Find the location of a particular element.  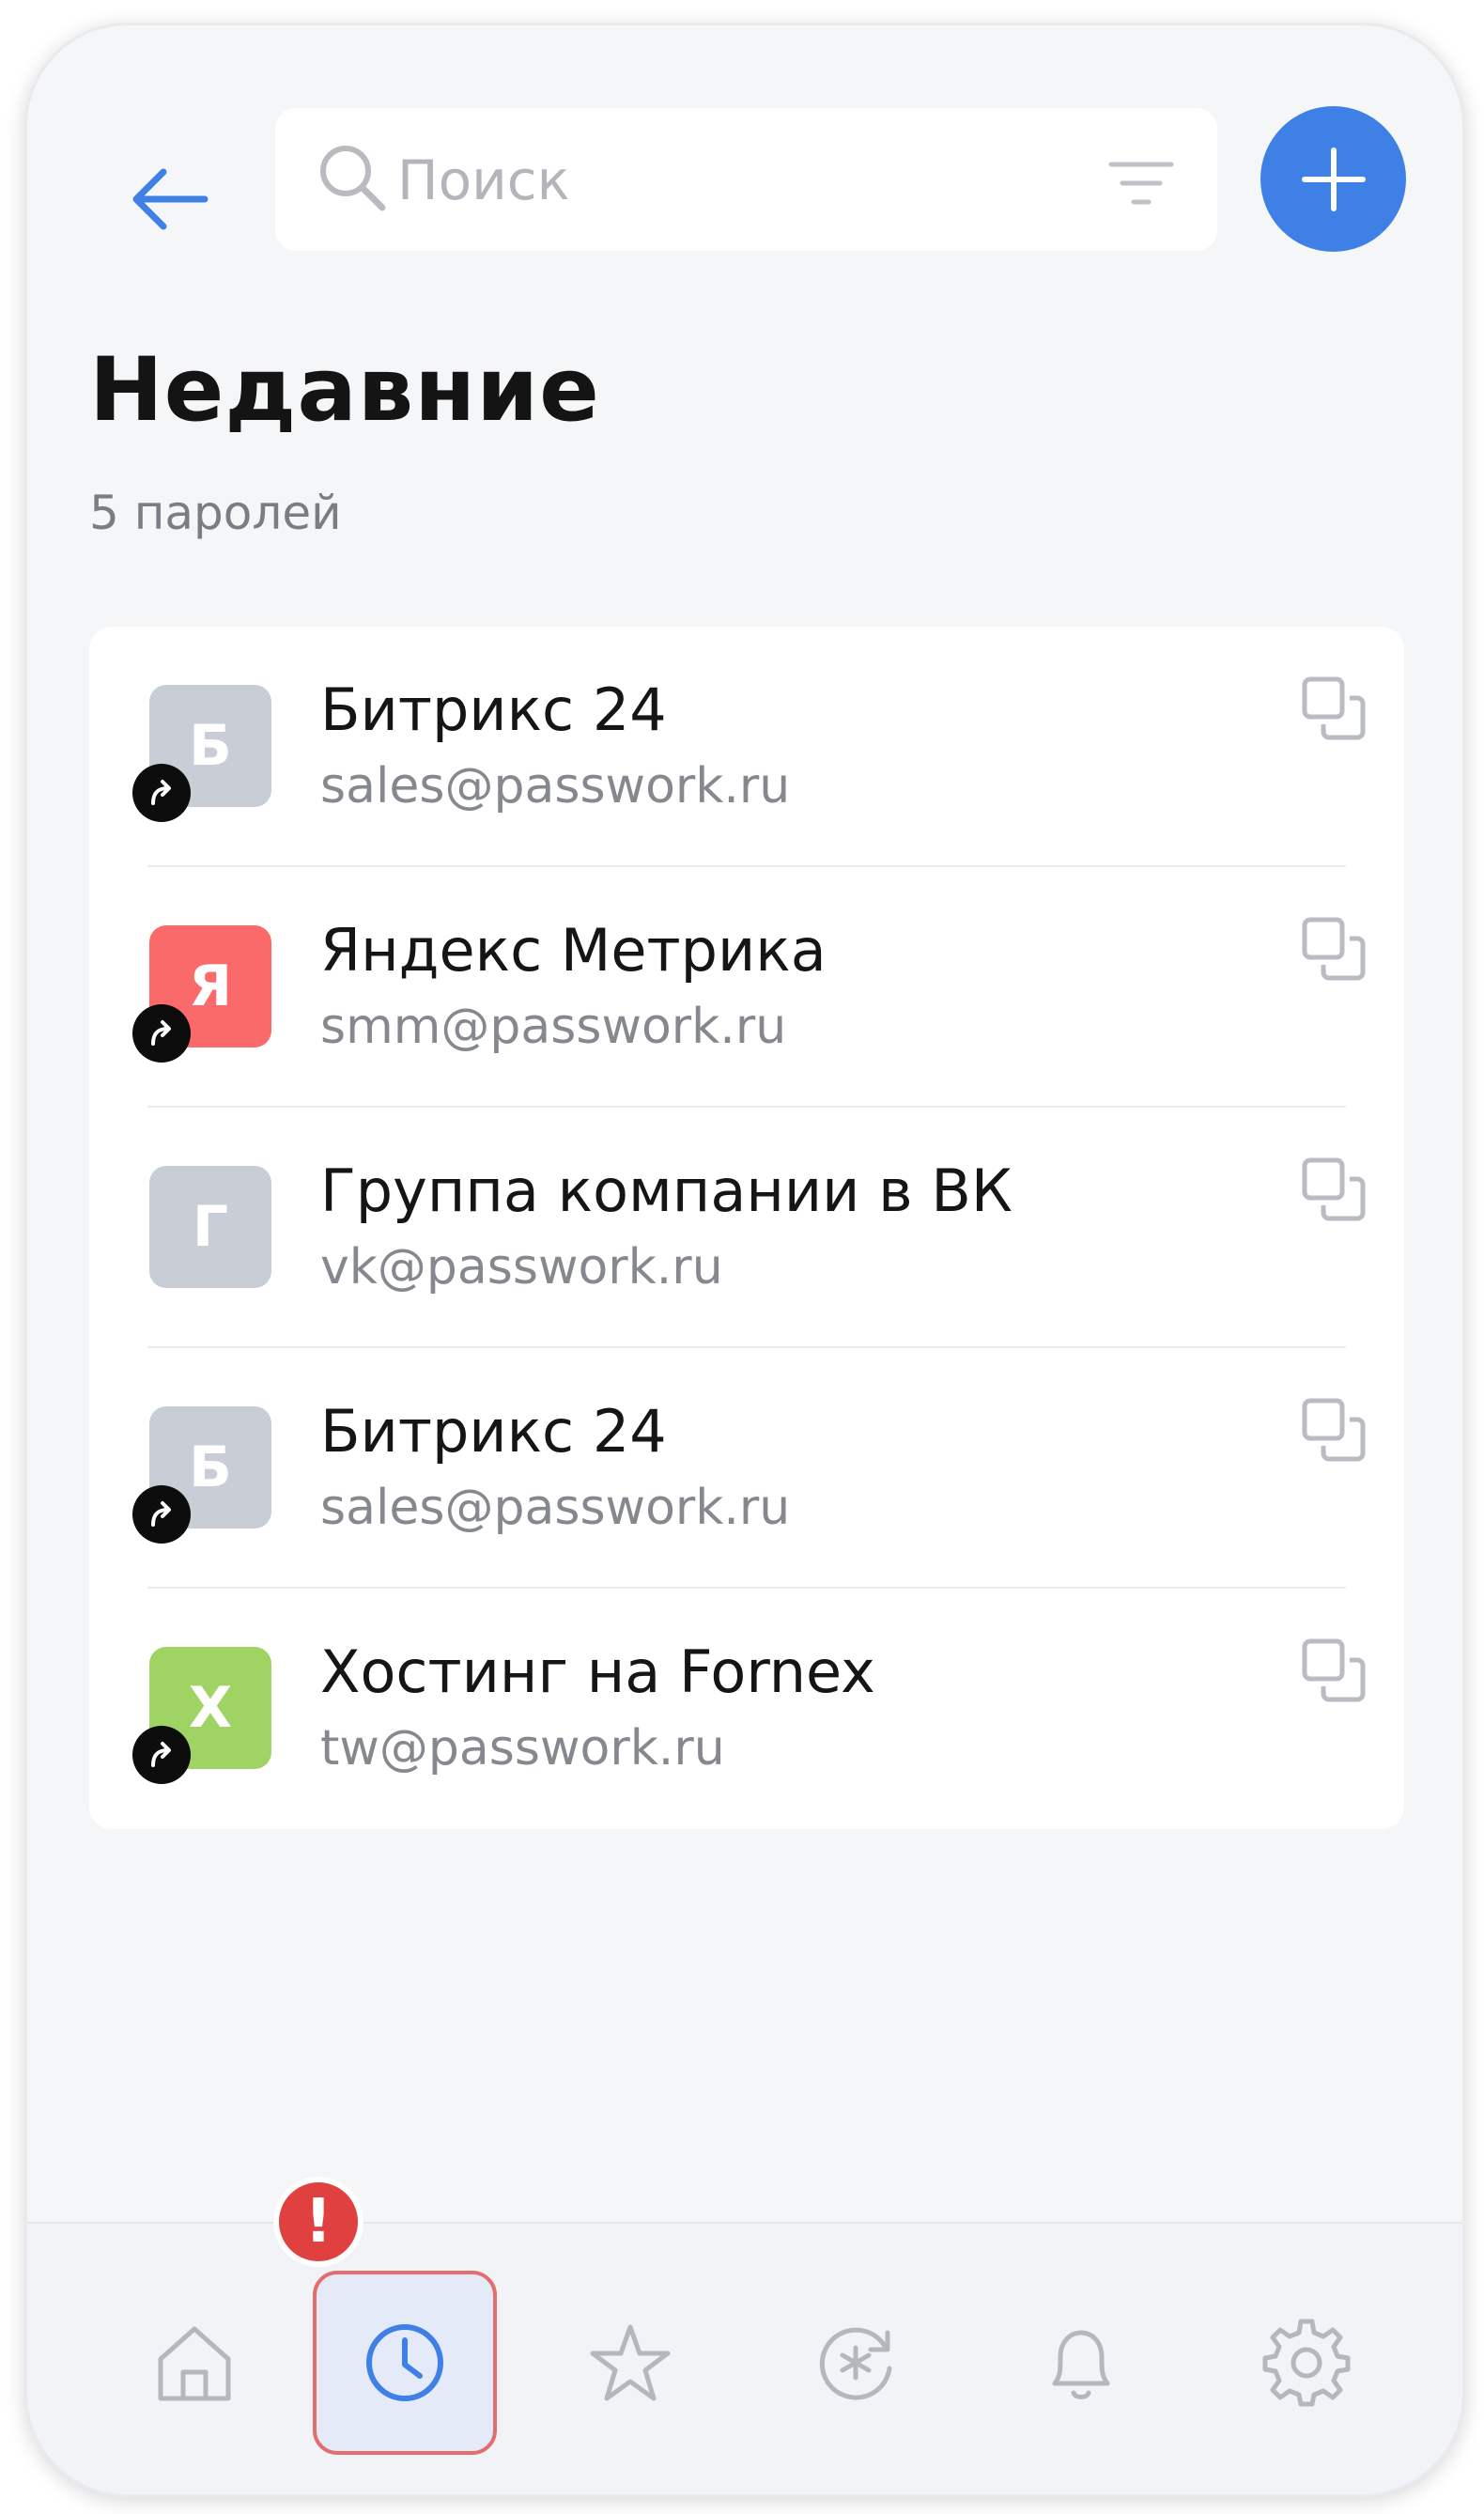

gear-icon is located at coordinates (1306, 2363).